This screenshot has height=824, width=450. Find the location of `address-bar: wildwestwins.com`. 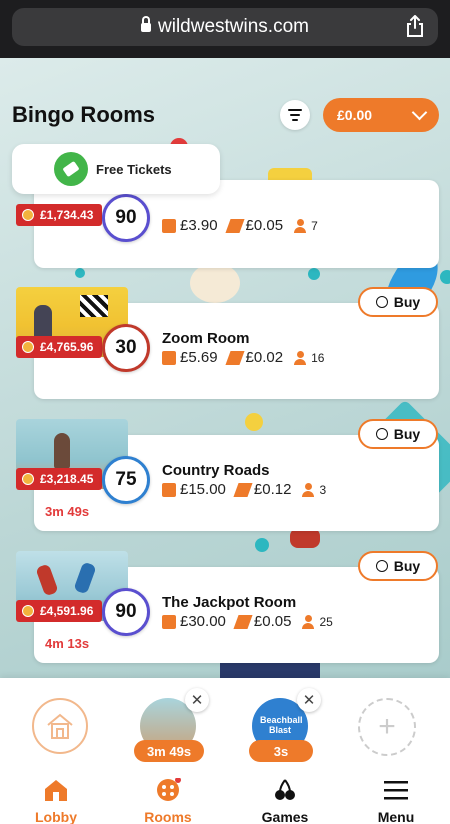

address-bar: wildwestwins.com is located at coordinates (225, 27).